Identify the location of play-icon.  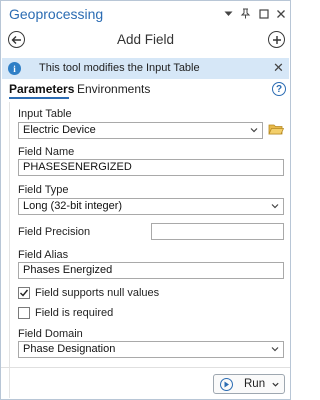
(226, 384).